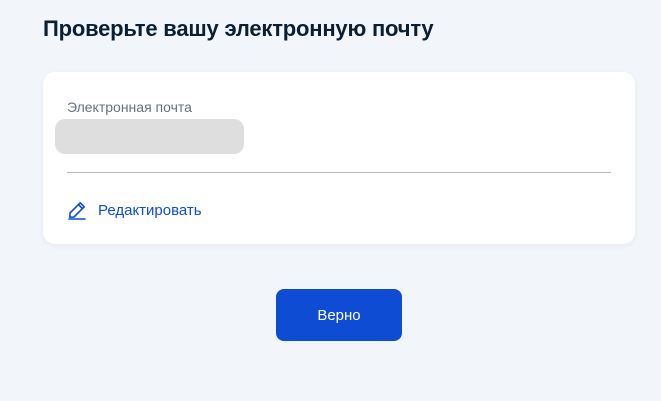 The height and width of the screenshot is (401, 661). What do you see at coordinates (149, 136) in the screenshot?
I see `email-value-masked` at bounding box center [149, 136].